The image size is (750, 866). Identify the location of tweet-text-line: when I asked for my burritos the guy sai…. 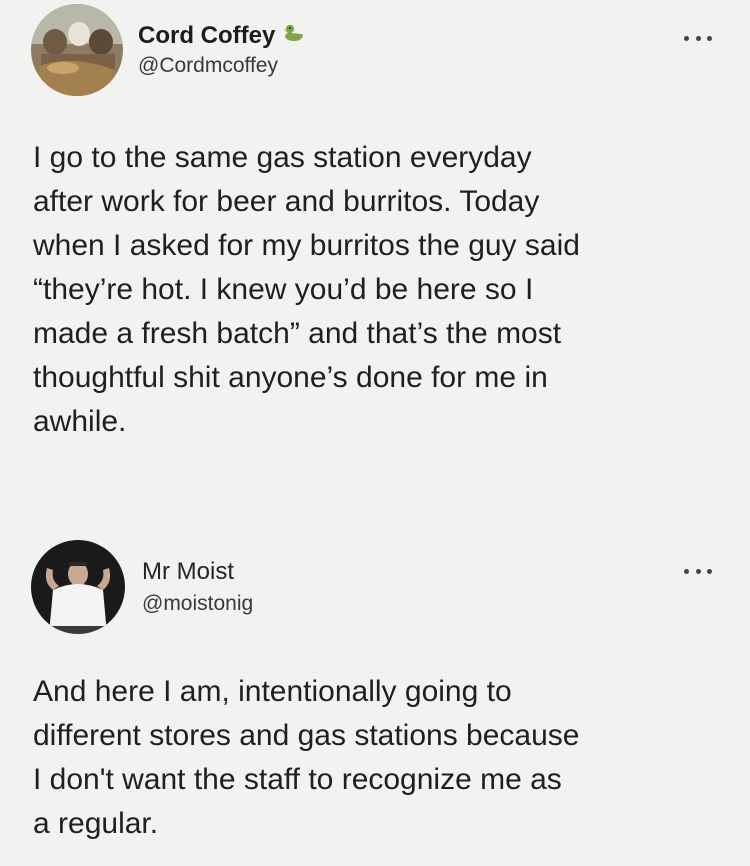
(306, 245).